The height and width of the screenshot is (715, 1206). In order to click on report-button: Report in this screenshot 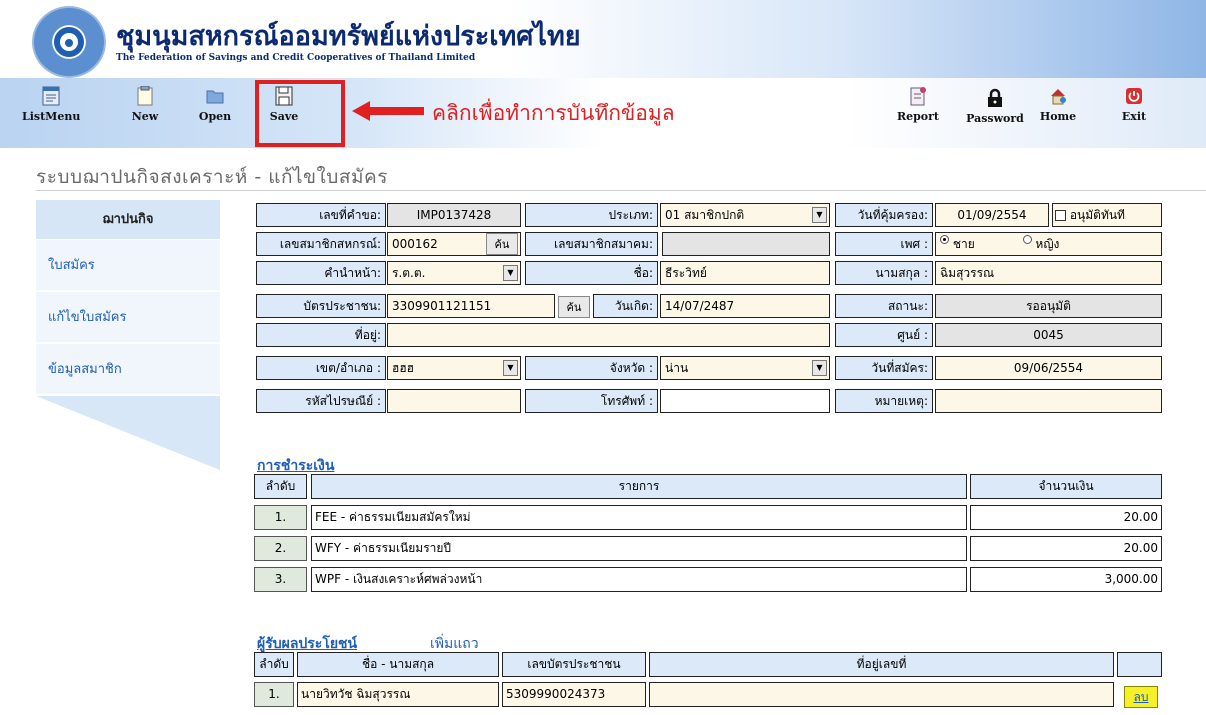, I will do `click(918, 104)`.